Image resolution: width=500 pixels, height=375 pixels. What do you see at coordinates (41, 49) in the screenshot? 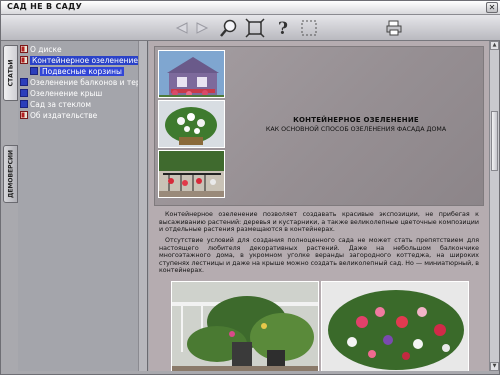
I see `tree-item-about-disc: О диске` at bounding box center [41, 49].